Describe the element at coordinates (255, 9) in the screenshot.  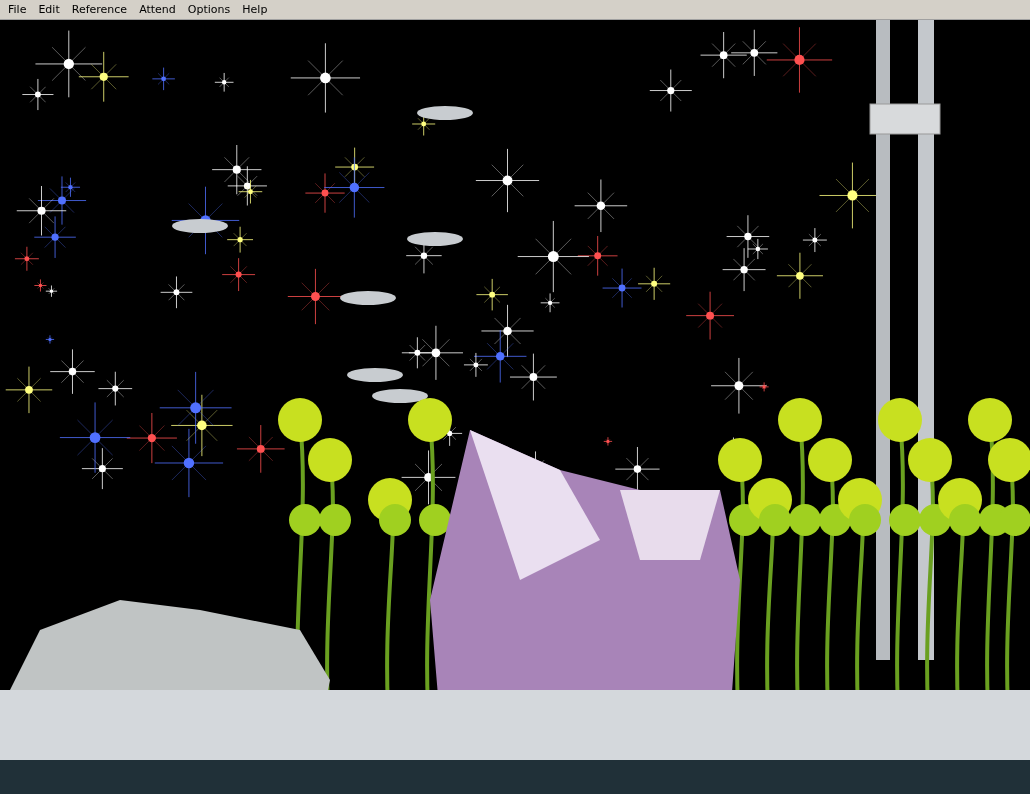
I see `menu-item: Help` at that location.